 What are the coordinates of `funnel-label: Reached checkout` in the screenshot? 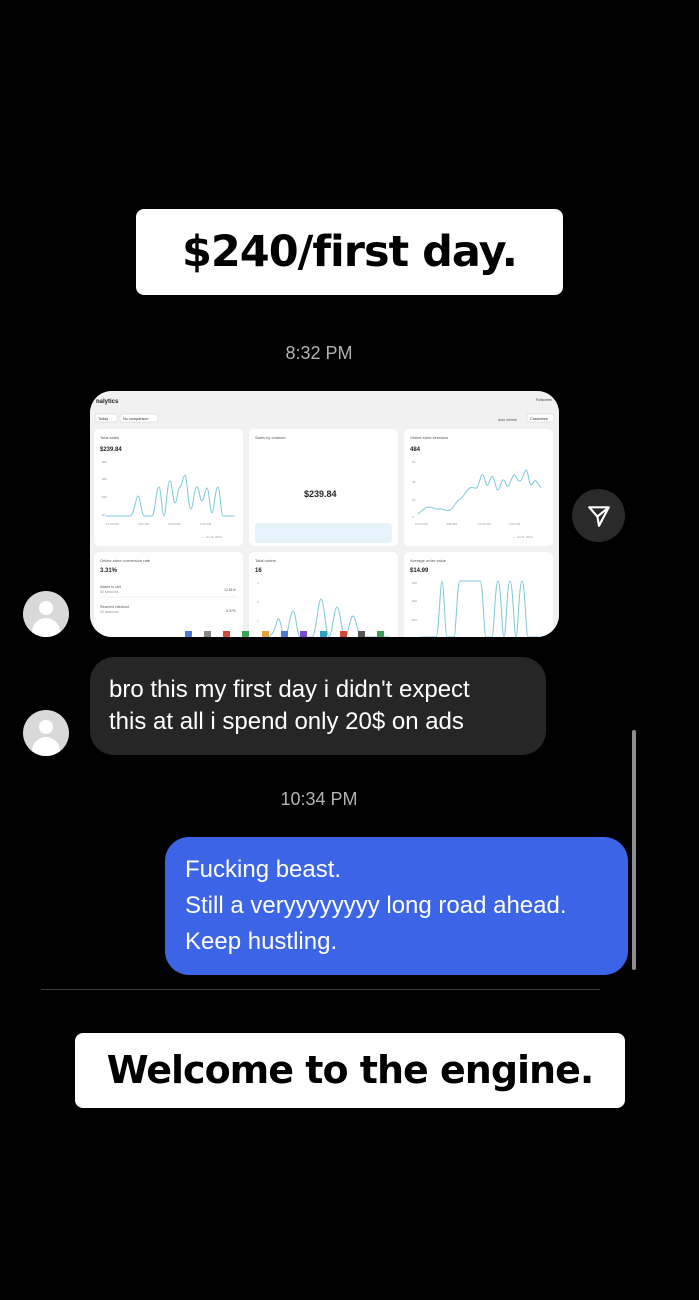 It's located at (114, 607).